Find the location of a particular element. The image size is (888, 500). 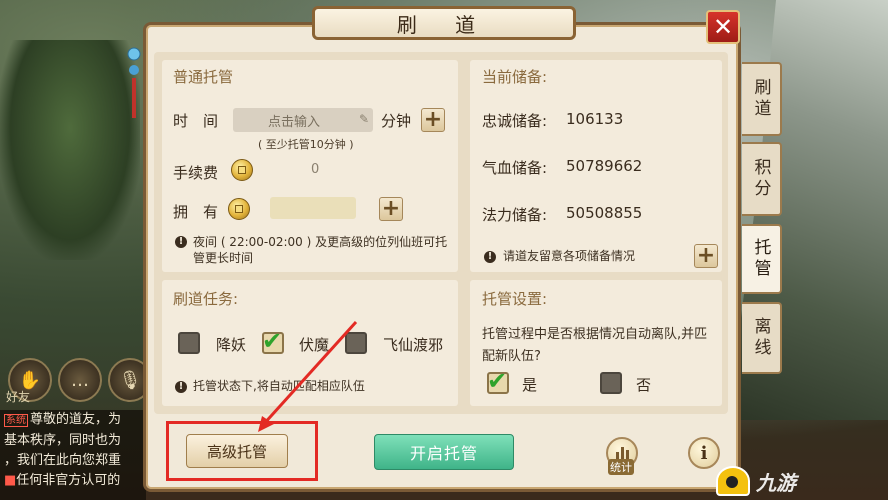

reserves-title: 当前储备: is located at coordinates (515, 77).